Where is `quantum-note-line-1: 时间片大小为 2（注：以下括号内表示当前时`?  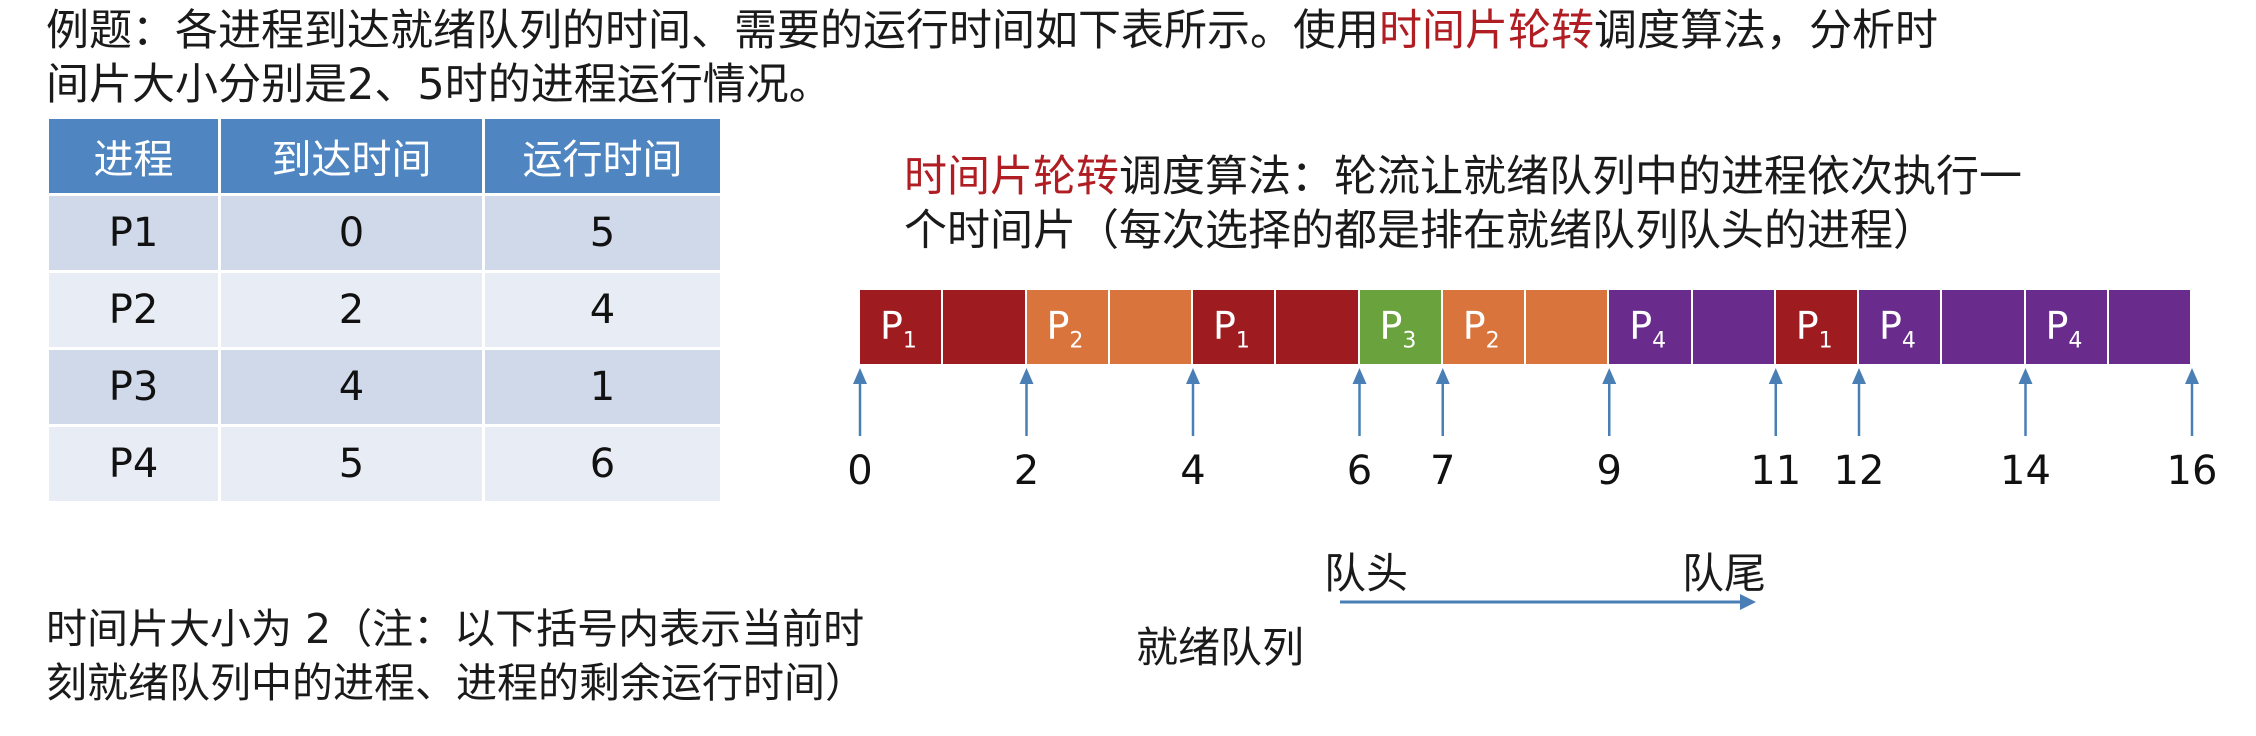 quantum-note-line-1: 时间片大小为 2（注：以下括号内表示当前时 is located at coordinates (455, 629).